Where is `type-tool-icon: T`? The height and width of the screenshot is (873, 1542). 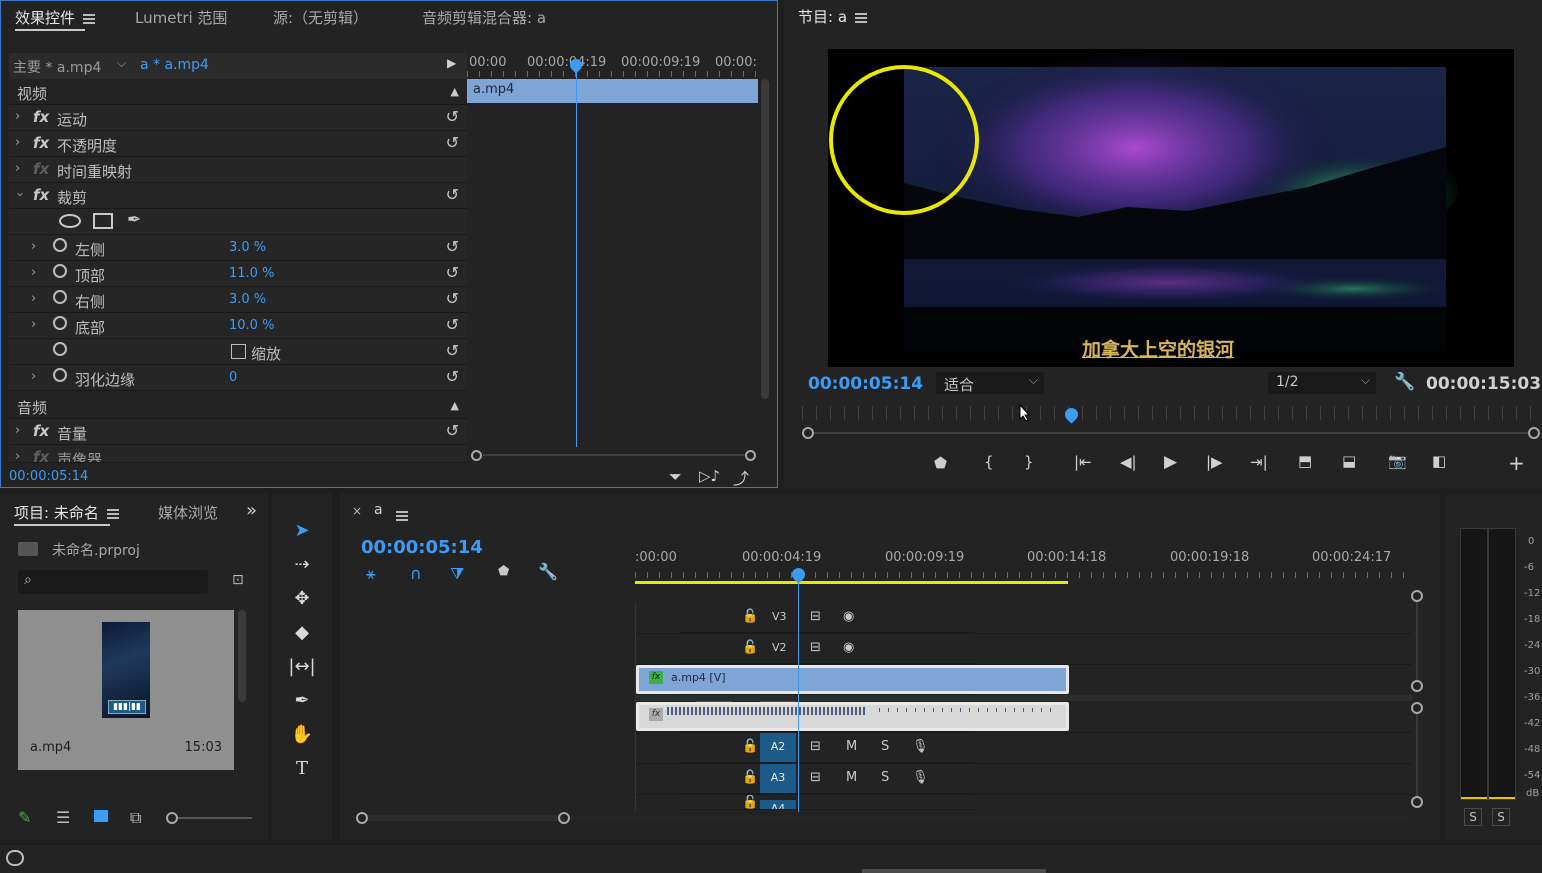 type-tool-icon: T is located at coordinates (302, 769).